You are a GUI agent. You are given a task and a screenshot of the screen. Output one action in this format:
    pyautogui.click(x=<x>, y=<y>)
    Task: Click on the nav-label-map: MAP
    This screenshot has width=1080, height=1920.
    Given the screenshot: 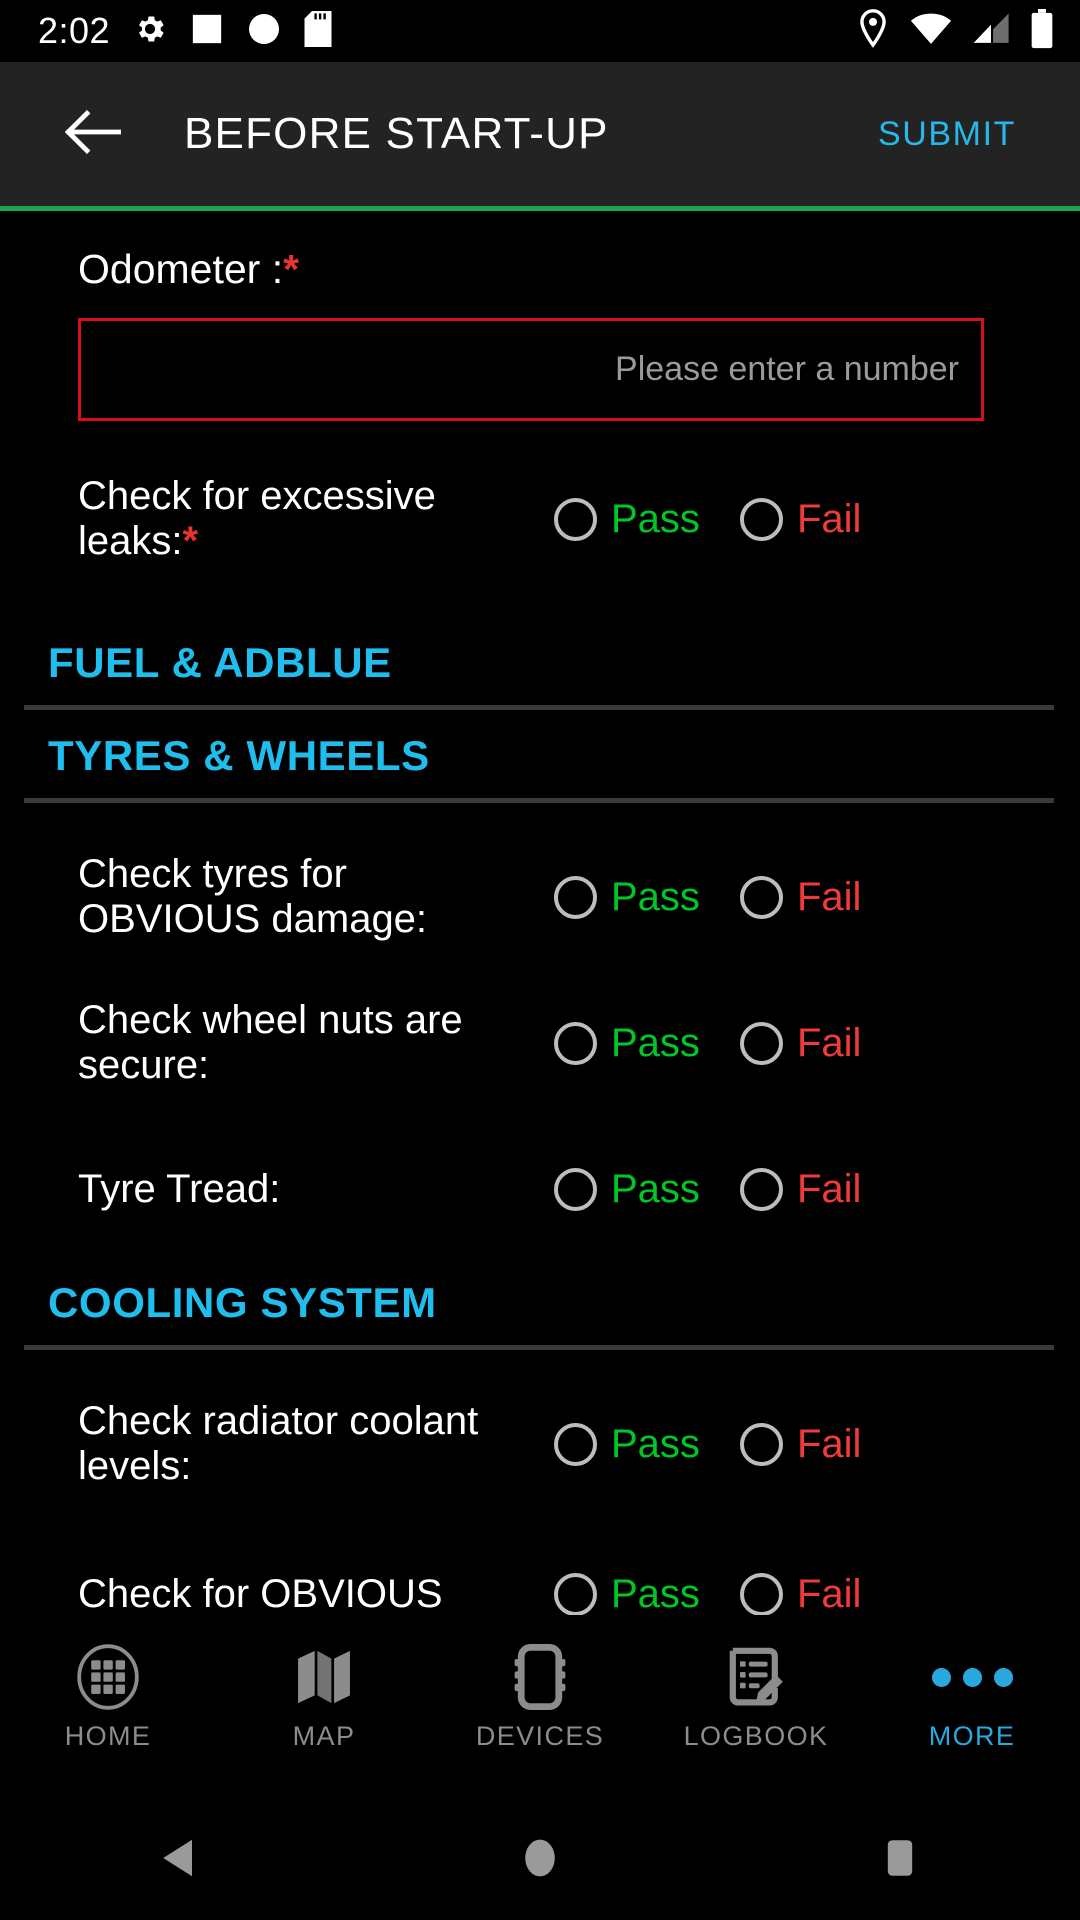 What is the action you would take?
    pyautogui.click(x=324, y=1736)
    